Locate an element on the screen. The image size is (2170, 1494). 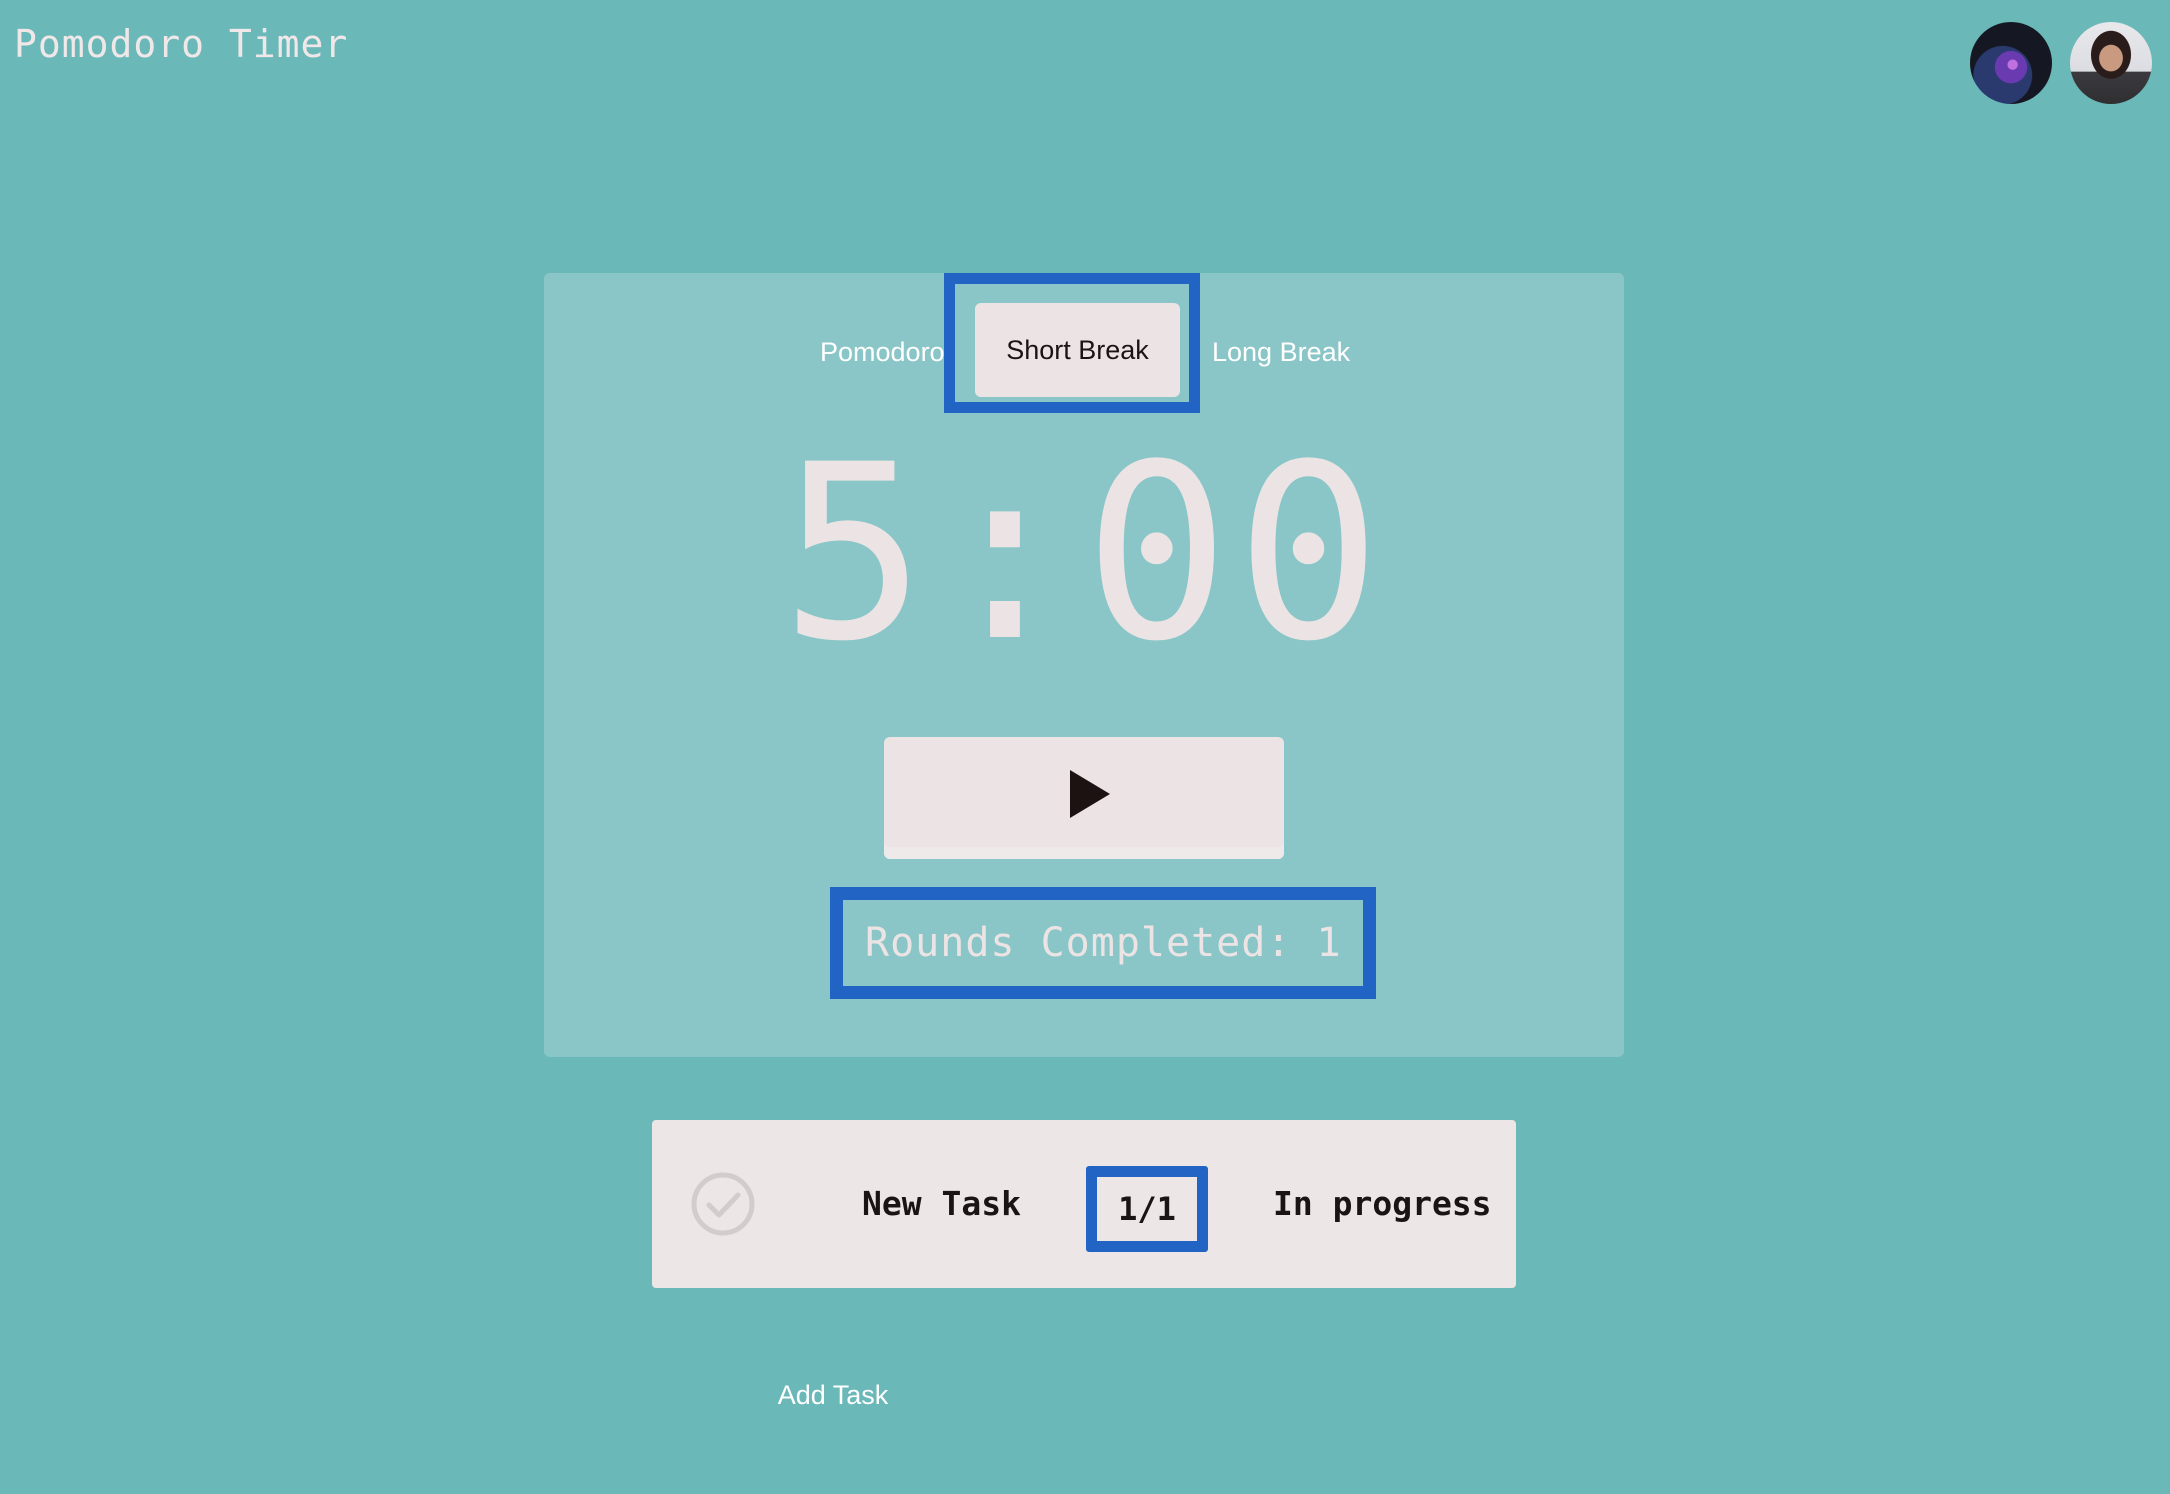
tab-short-break: Short Break is located at coordinates (1077, 350).